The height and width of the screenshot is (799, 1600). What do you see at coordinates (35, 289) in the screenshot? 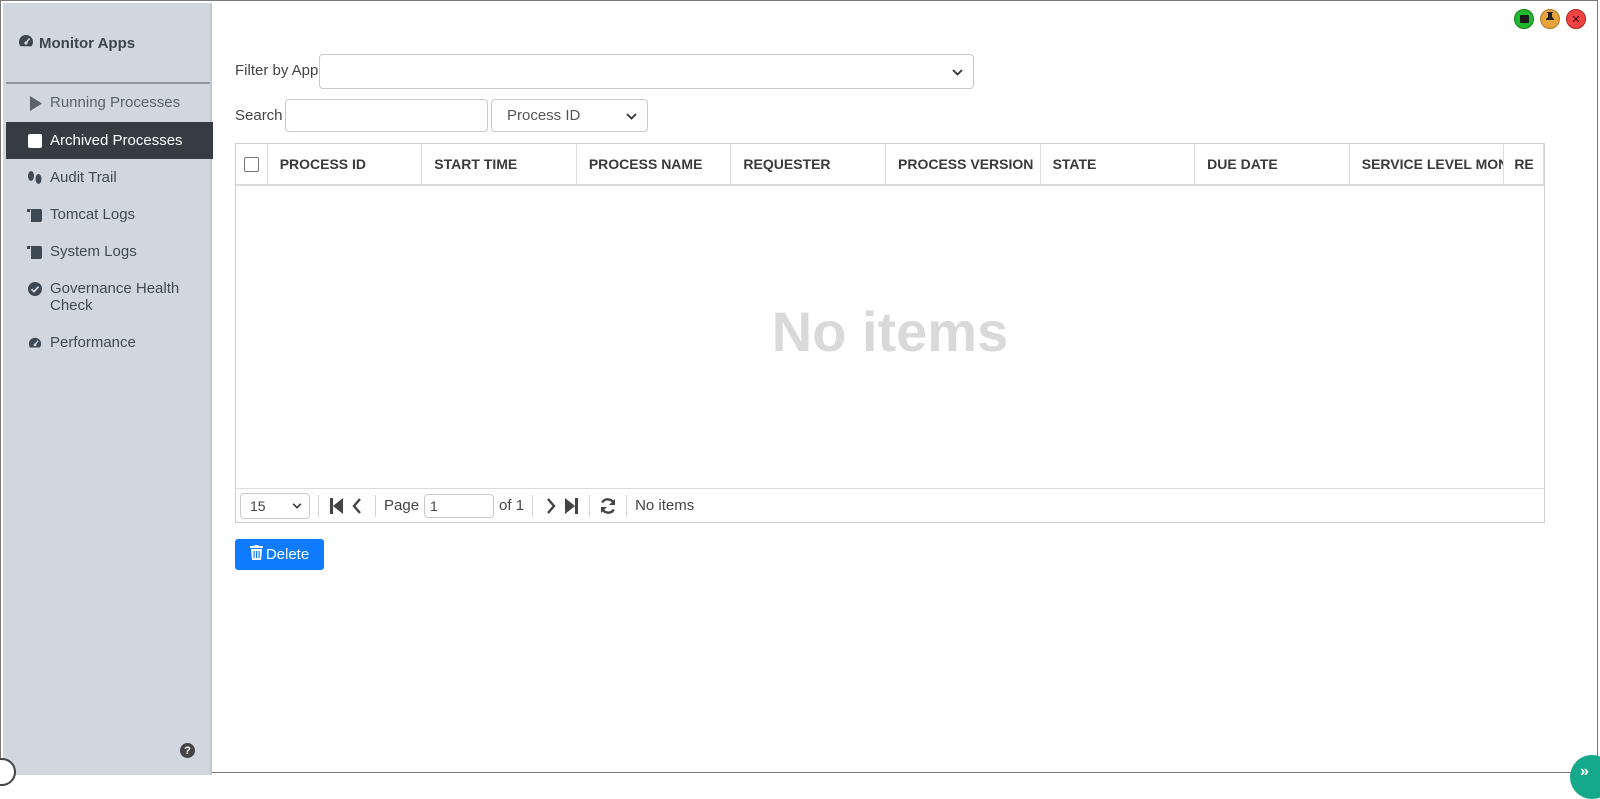
I see `check-circle-icon` at bounding box center [35, 289].